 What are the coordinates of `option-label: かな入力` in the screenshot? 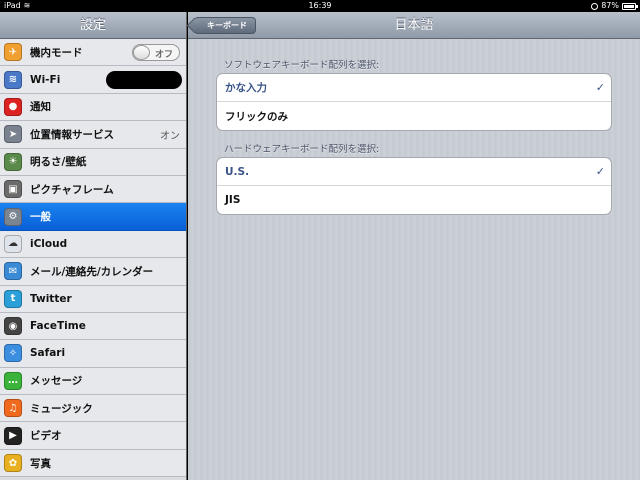 It's located at (246, 88).